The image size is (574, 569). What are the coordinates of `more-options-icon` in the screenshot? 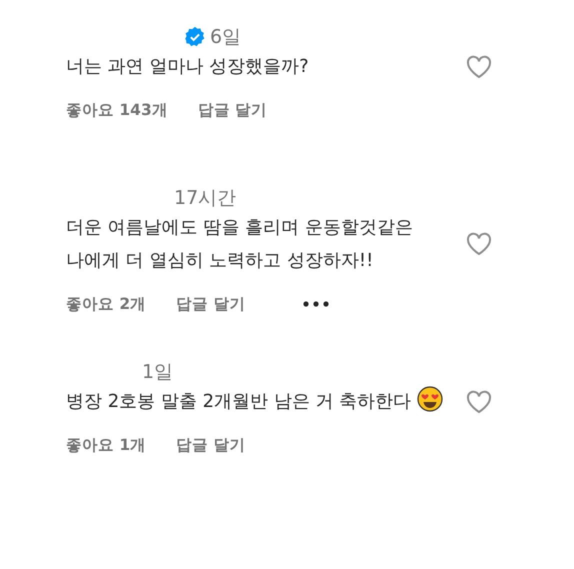 It's located at (316, 304).